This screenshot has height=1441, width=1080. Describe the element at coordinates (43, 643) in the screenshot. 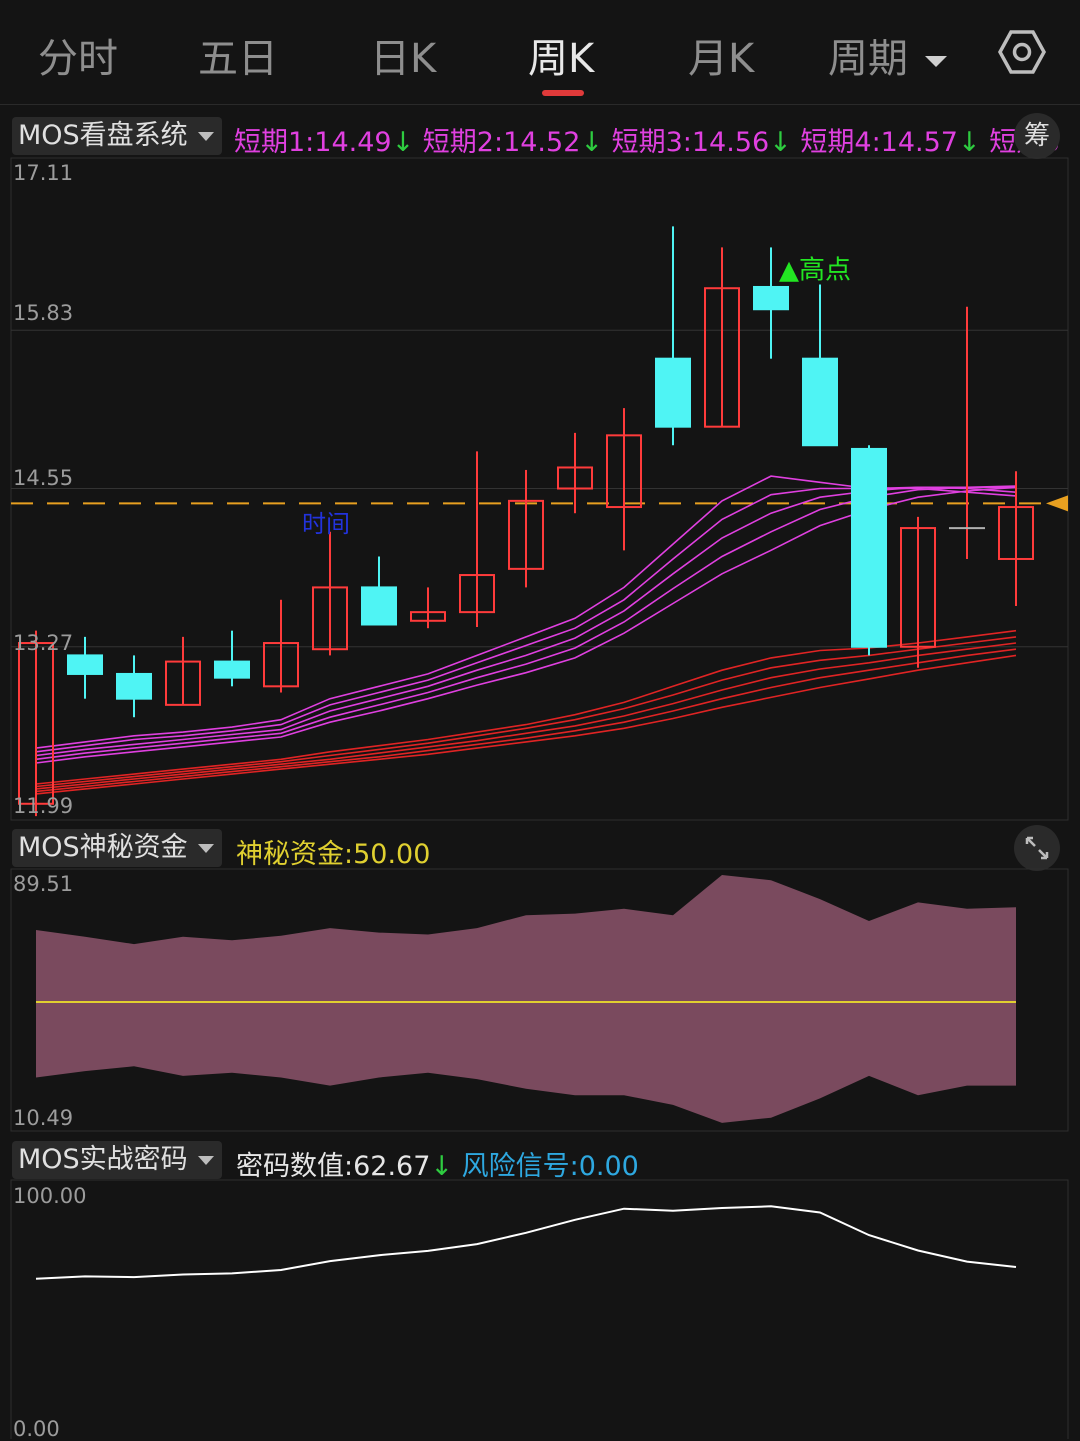

I see `y-axis-label: 13.27` at that location.